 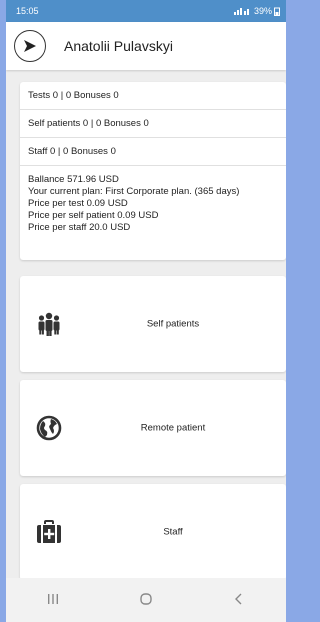 What do you see at coordinates (79, 227) in the screenshot?
I see `price-per-staff: Price per staff 20.0 USD` at bounding box center [79, 227].